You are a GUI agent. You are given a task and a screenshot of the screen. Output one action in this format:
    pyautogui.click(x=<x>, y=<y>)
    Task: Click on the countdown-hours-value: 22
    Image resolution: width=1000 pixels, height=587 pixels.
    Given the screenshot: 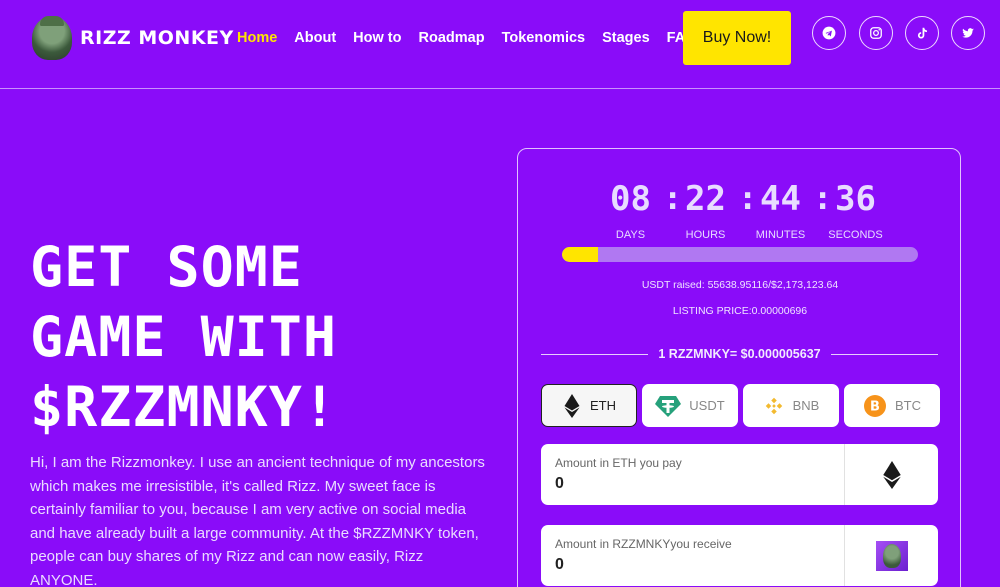 What is the action you would take?
    pyautogui.click(x=705, y=199)
    